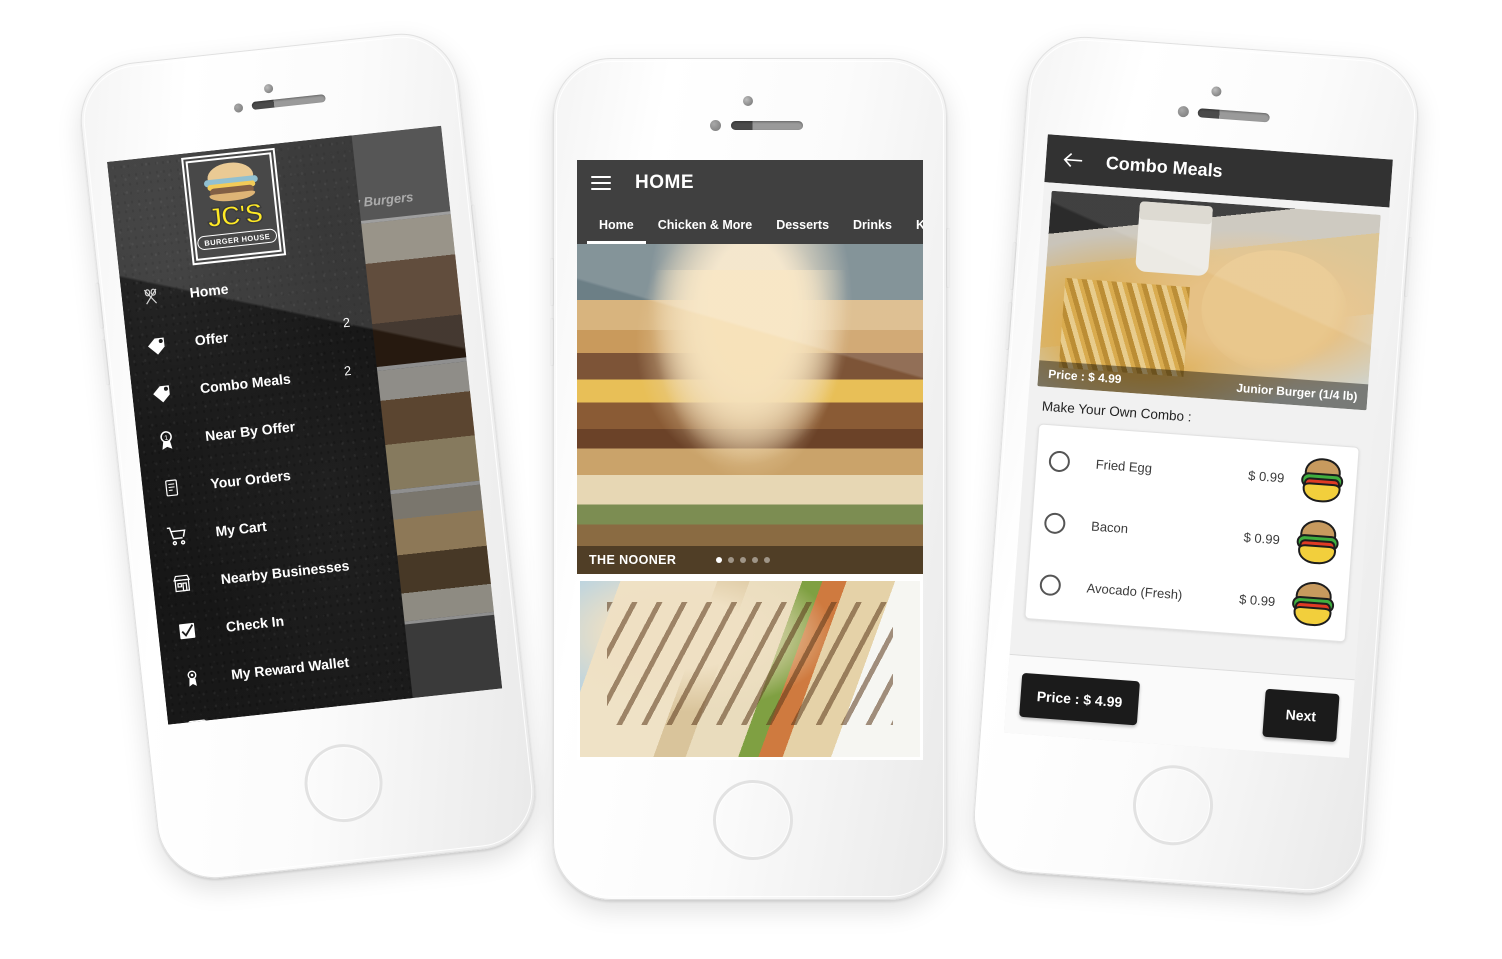  Describe the element at coordinates (664, 182) in the screenshot. I see `app-bar-title: HOME` at that location.